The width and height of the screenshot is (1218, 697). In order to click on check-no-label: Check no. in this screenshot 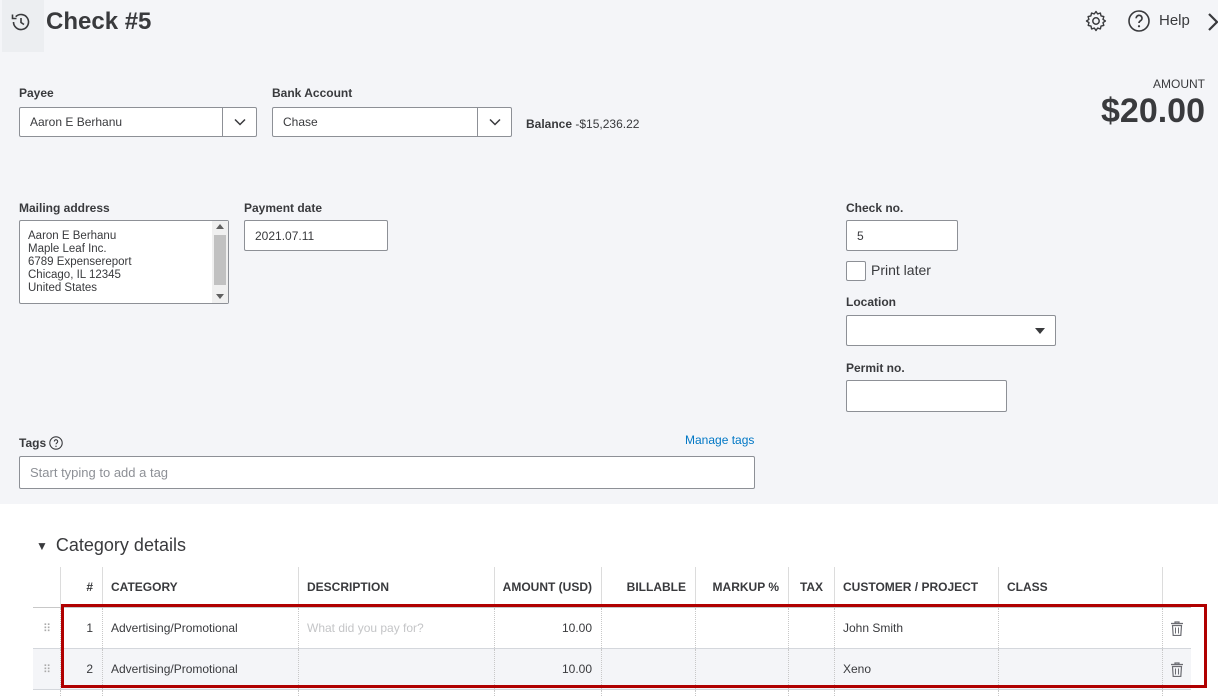, I will do `click(875, 208)`.